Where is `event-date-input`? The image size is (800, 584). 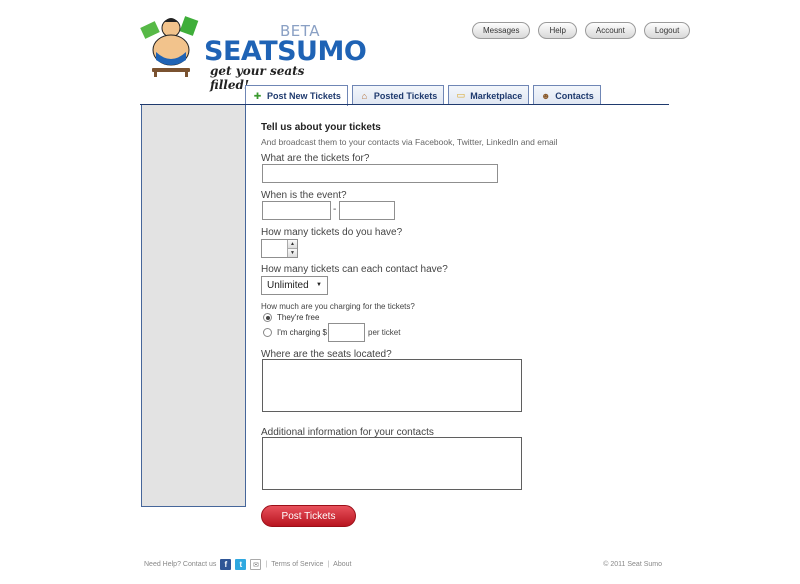
event-date-input is located at coordinates (296, 210).